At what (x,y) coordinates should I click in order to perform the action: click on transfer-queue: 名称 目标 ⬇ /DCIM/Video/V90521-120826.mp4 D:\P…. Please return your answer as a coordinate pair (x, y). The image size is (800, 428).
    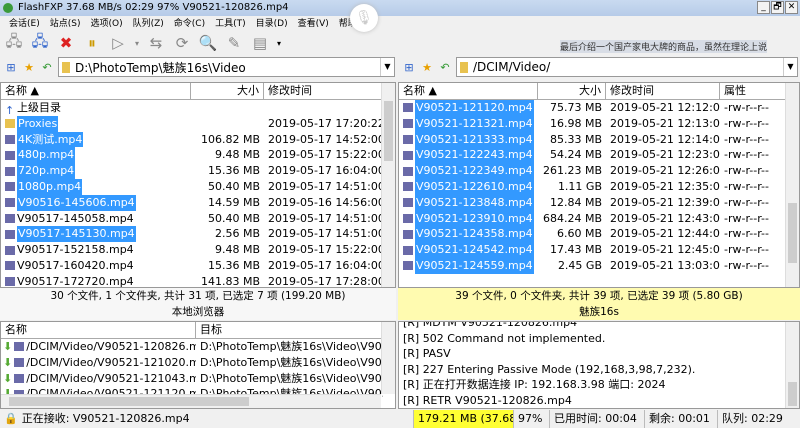
    Looking at the image, I should click on (198, 365).